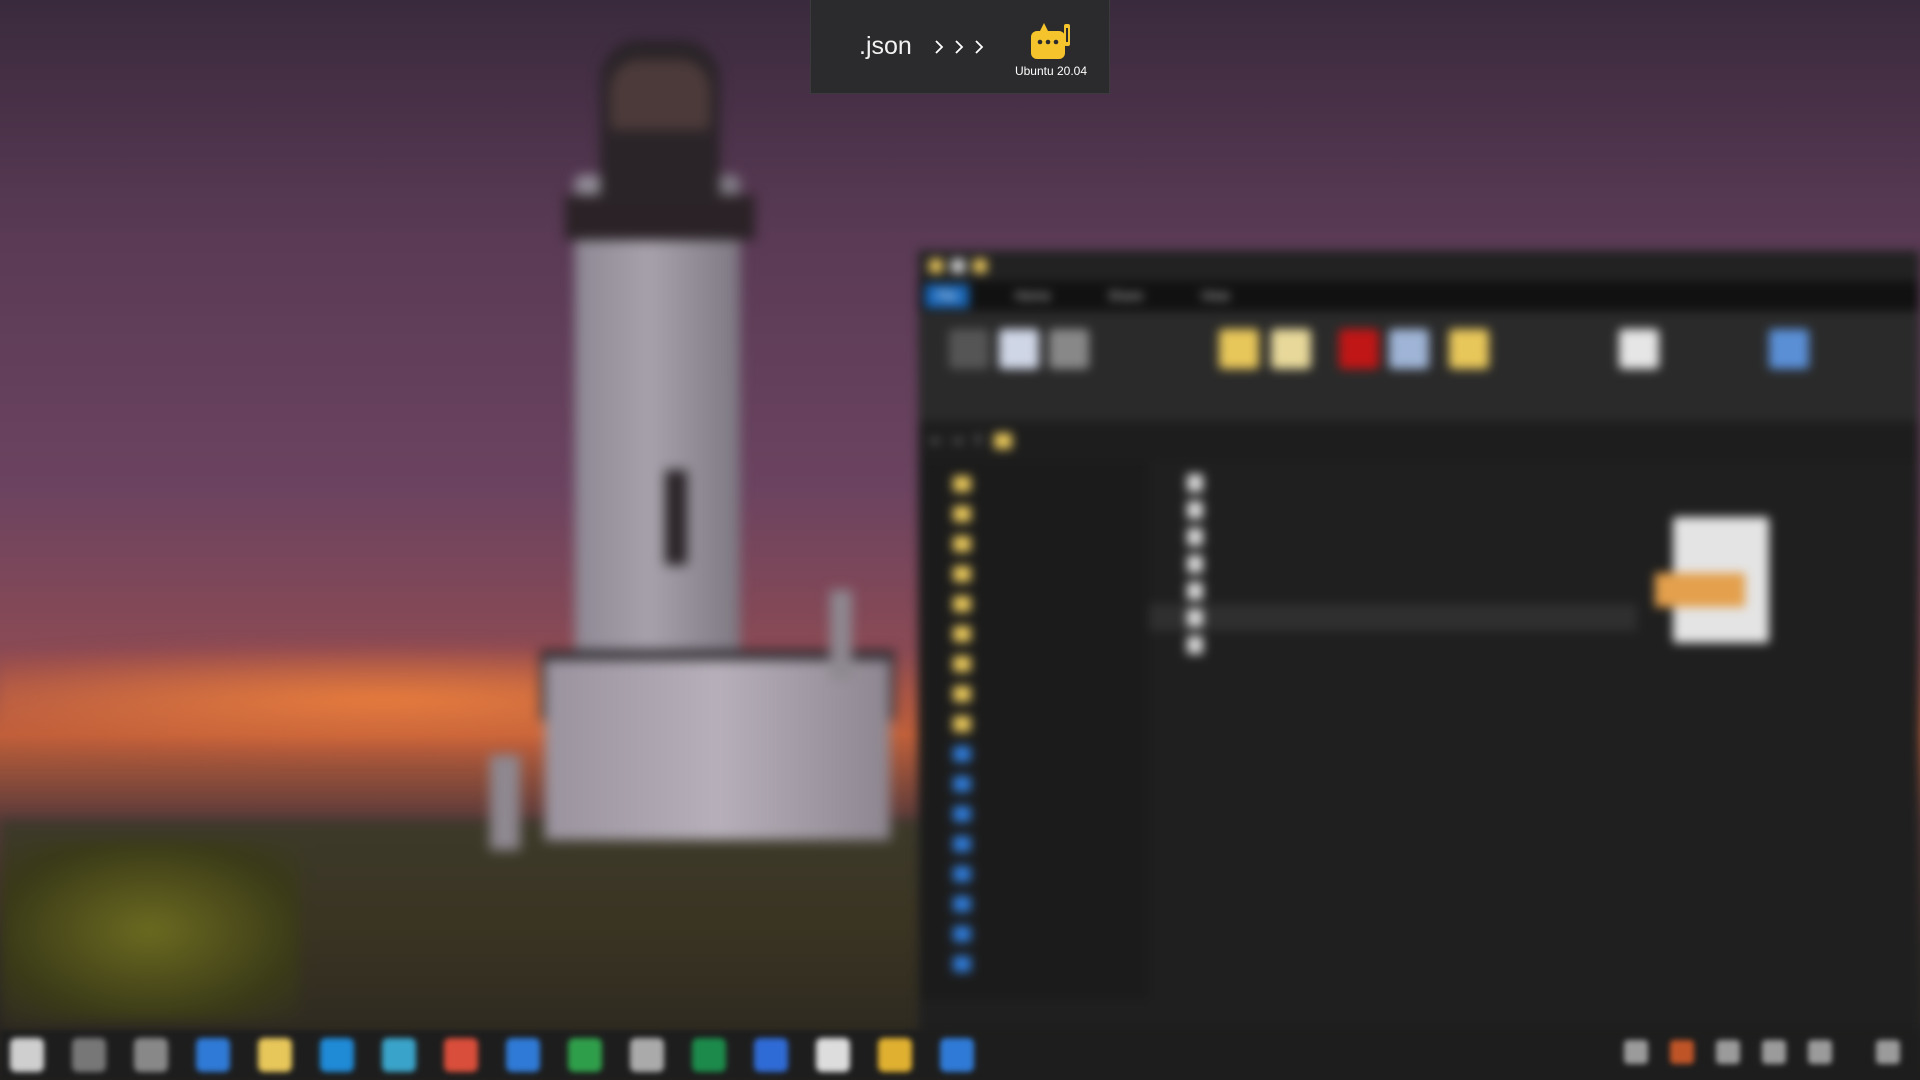  Describe the element at coordinates (1032, 296) in the screenshot. I see `tab-home: Home` at that location.